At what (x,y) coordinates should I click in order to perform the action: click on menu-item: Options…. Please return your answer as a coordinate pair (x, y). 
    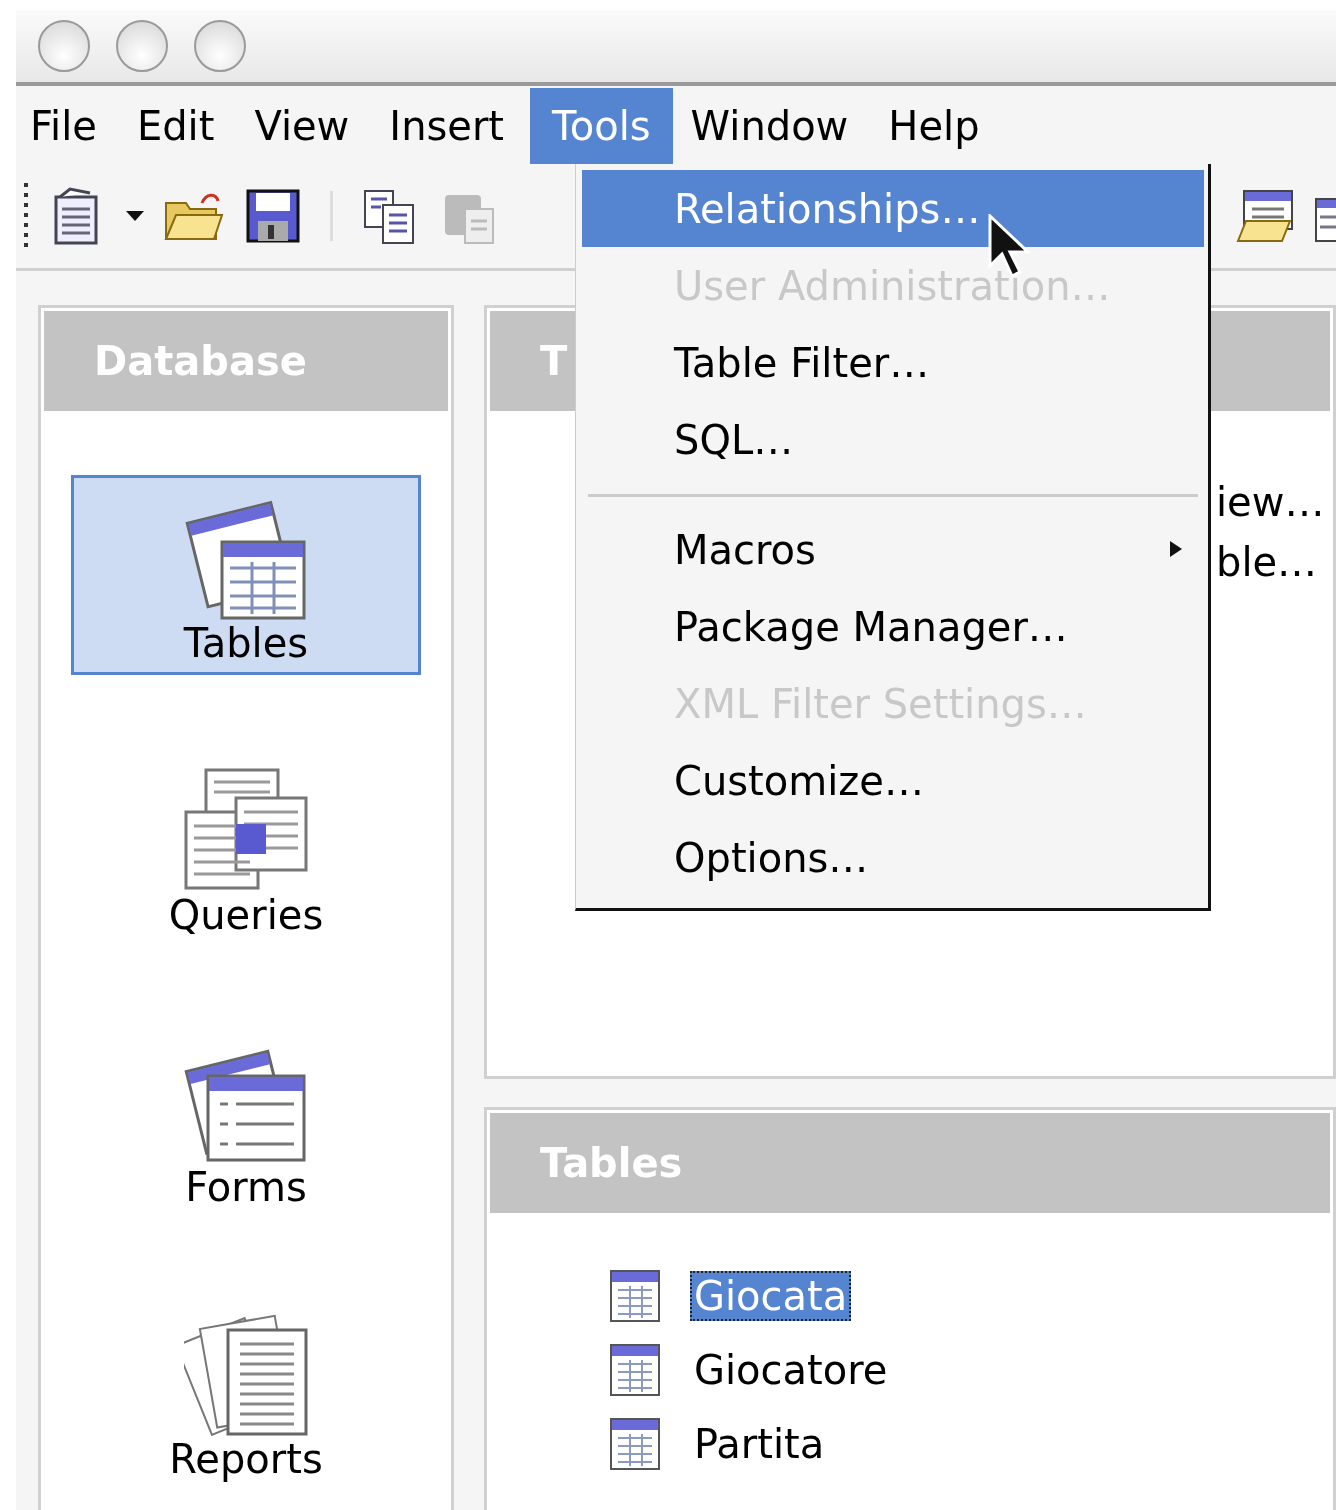
    Looking at the image, I should click on (893, 857).